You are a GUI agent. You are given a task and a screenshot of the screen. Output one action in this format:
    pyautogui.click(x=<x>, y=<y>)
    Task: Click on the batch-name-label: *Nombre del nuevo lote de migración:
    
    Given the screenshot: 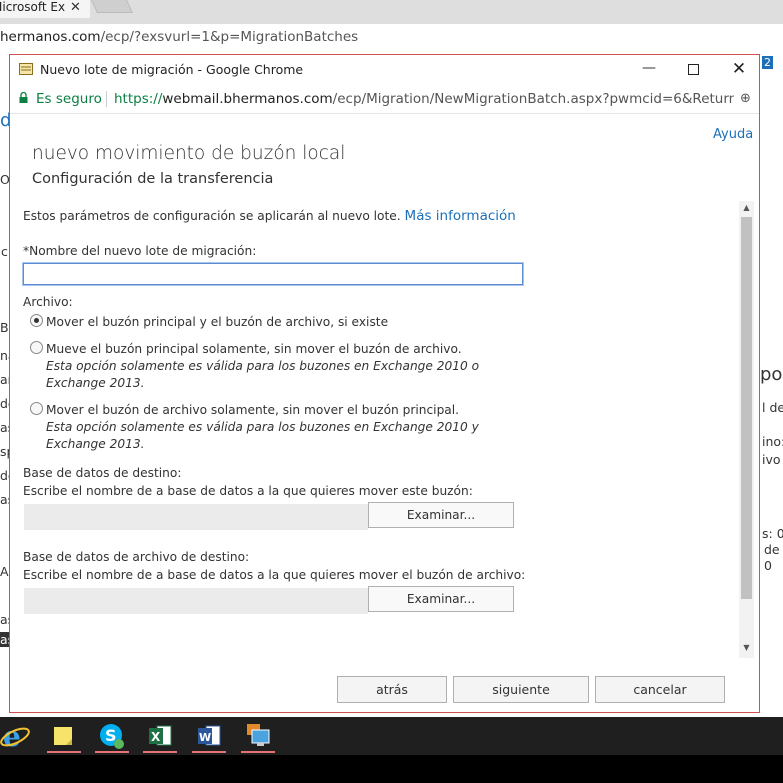 What is the action you would take?
    pyautogui.click(x=140, y=251)
    